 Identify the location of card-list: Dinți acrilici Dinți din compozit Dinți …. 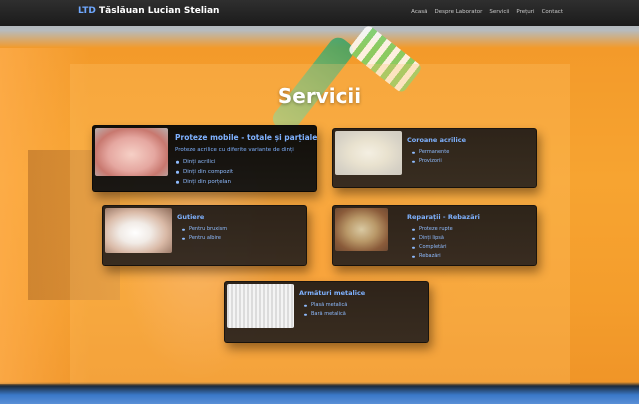
(208, 172).